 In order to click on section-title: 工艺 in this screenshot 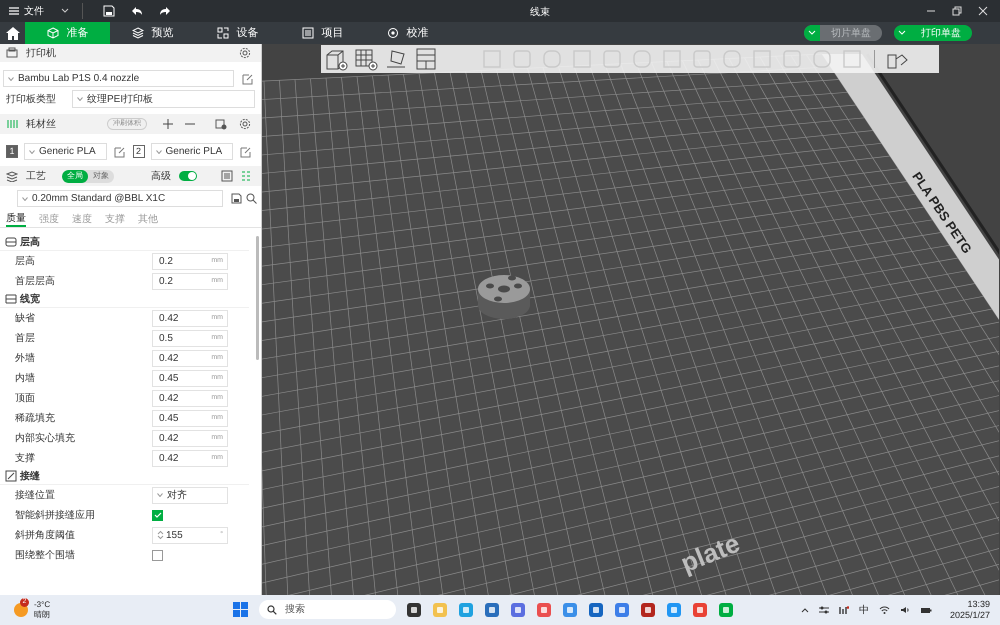, I will do `click(36, 177)`.